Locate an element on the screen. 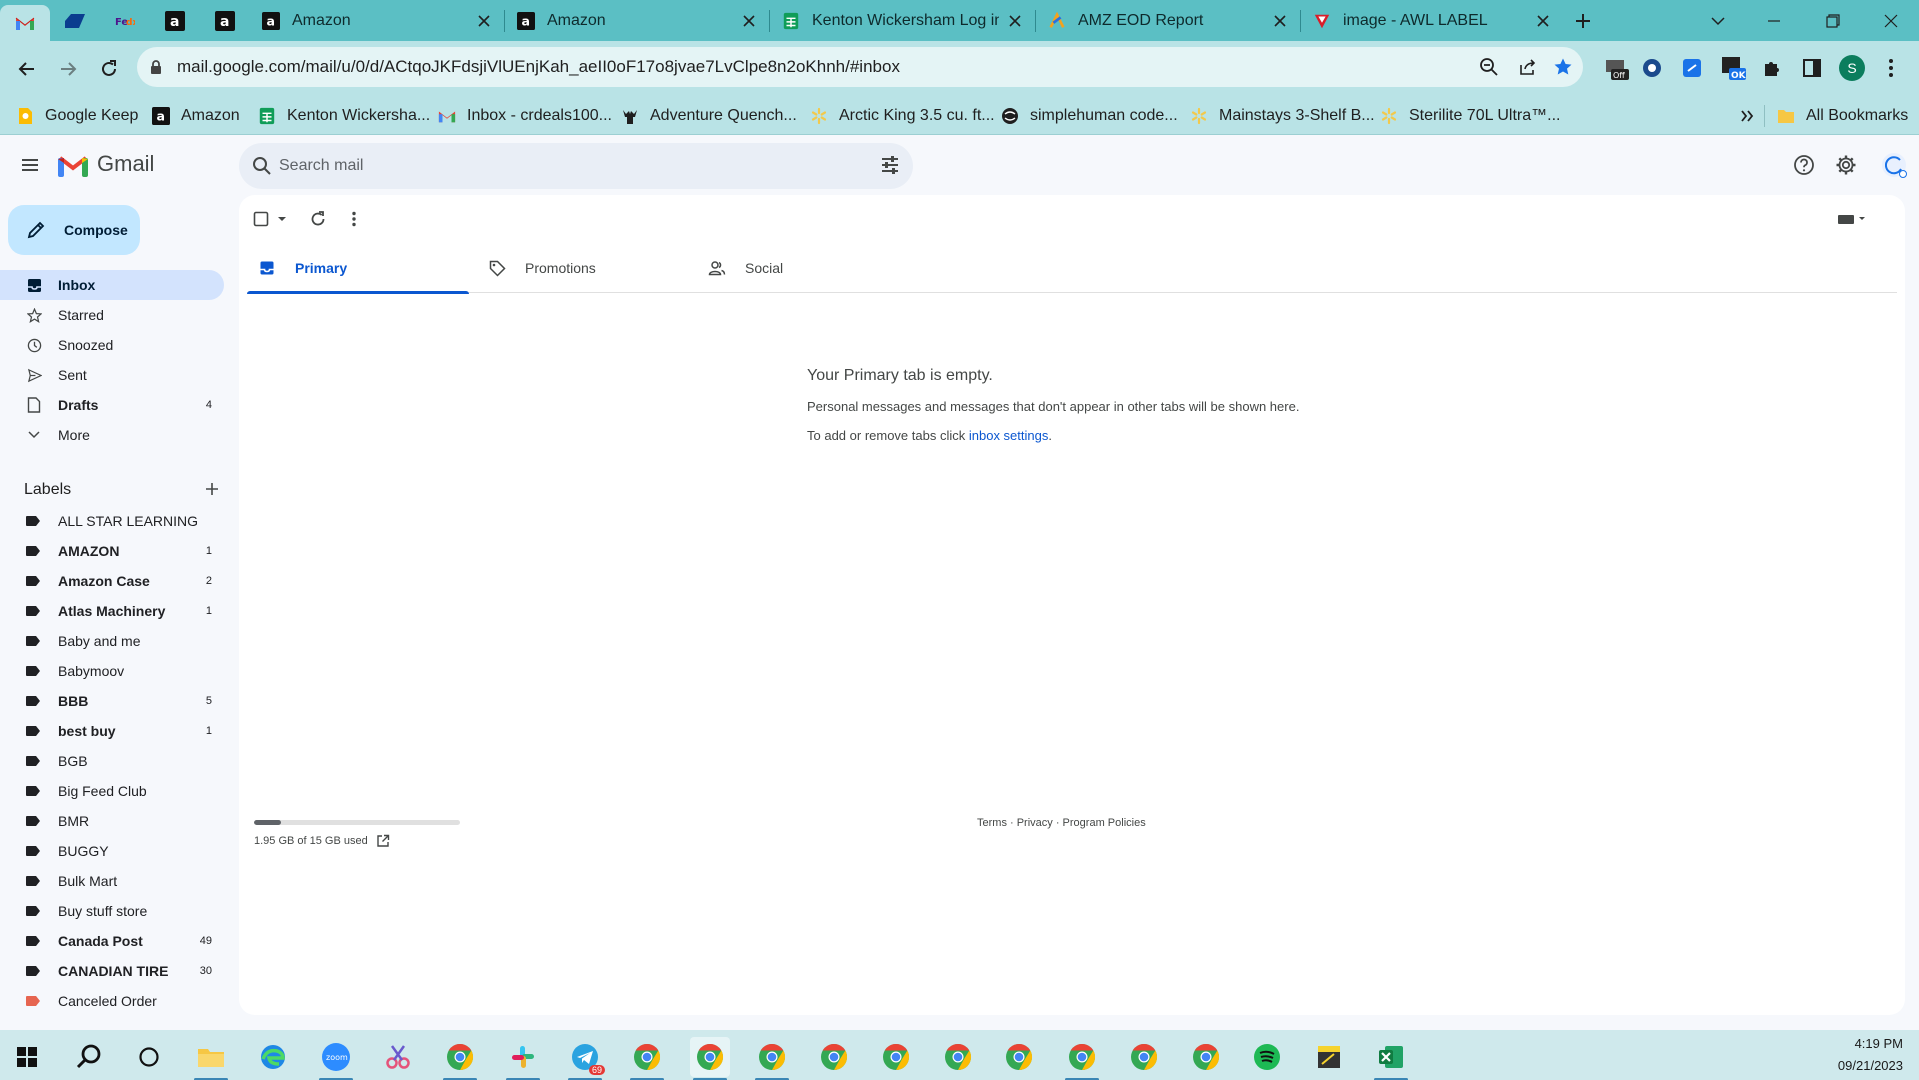  search-icon is located at coordinates (262, 166).